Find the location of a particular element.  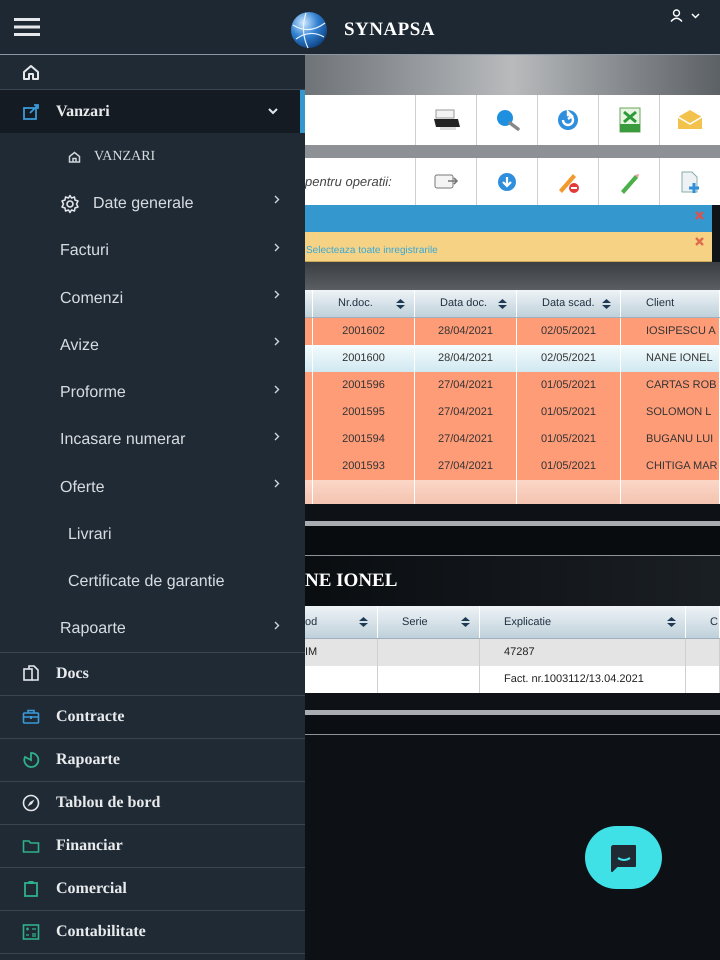

sidebar-item: Tablou de bord is located at coordinates (152, 804).